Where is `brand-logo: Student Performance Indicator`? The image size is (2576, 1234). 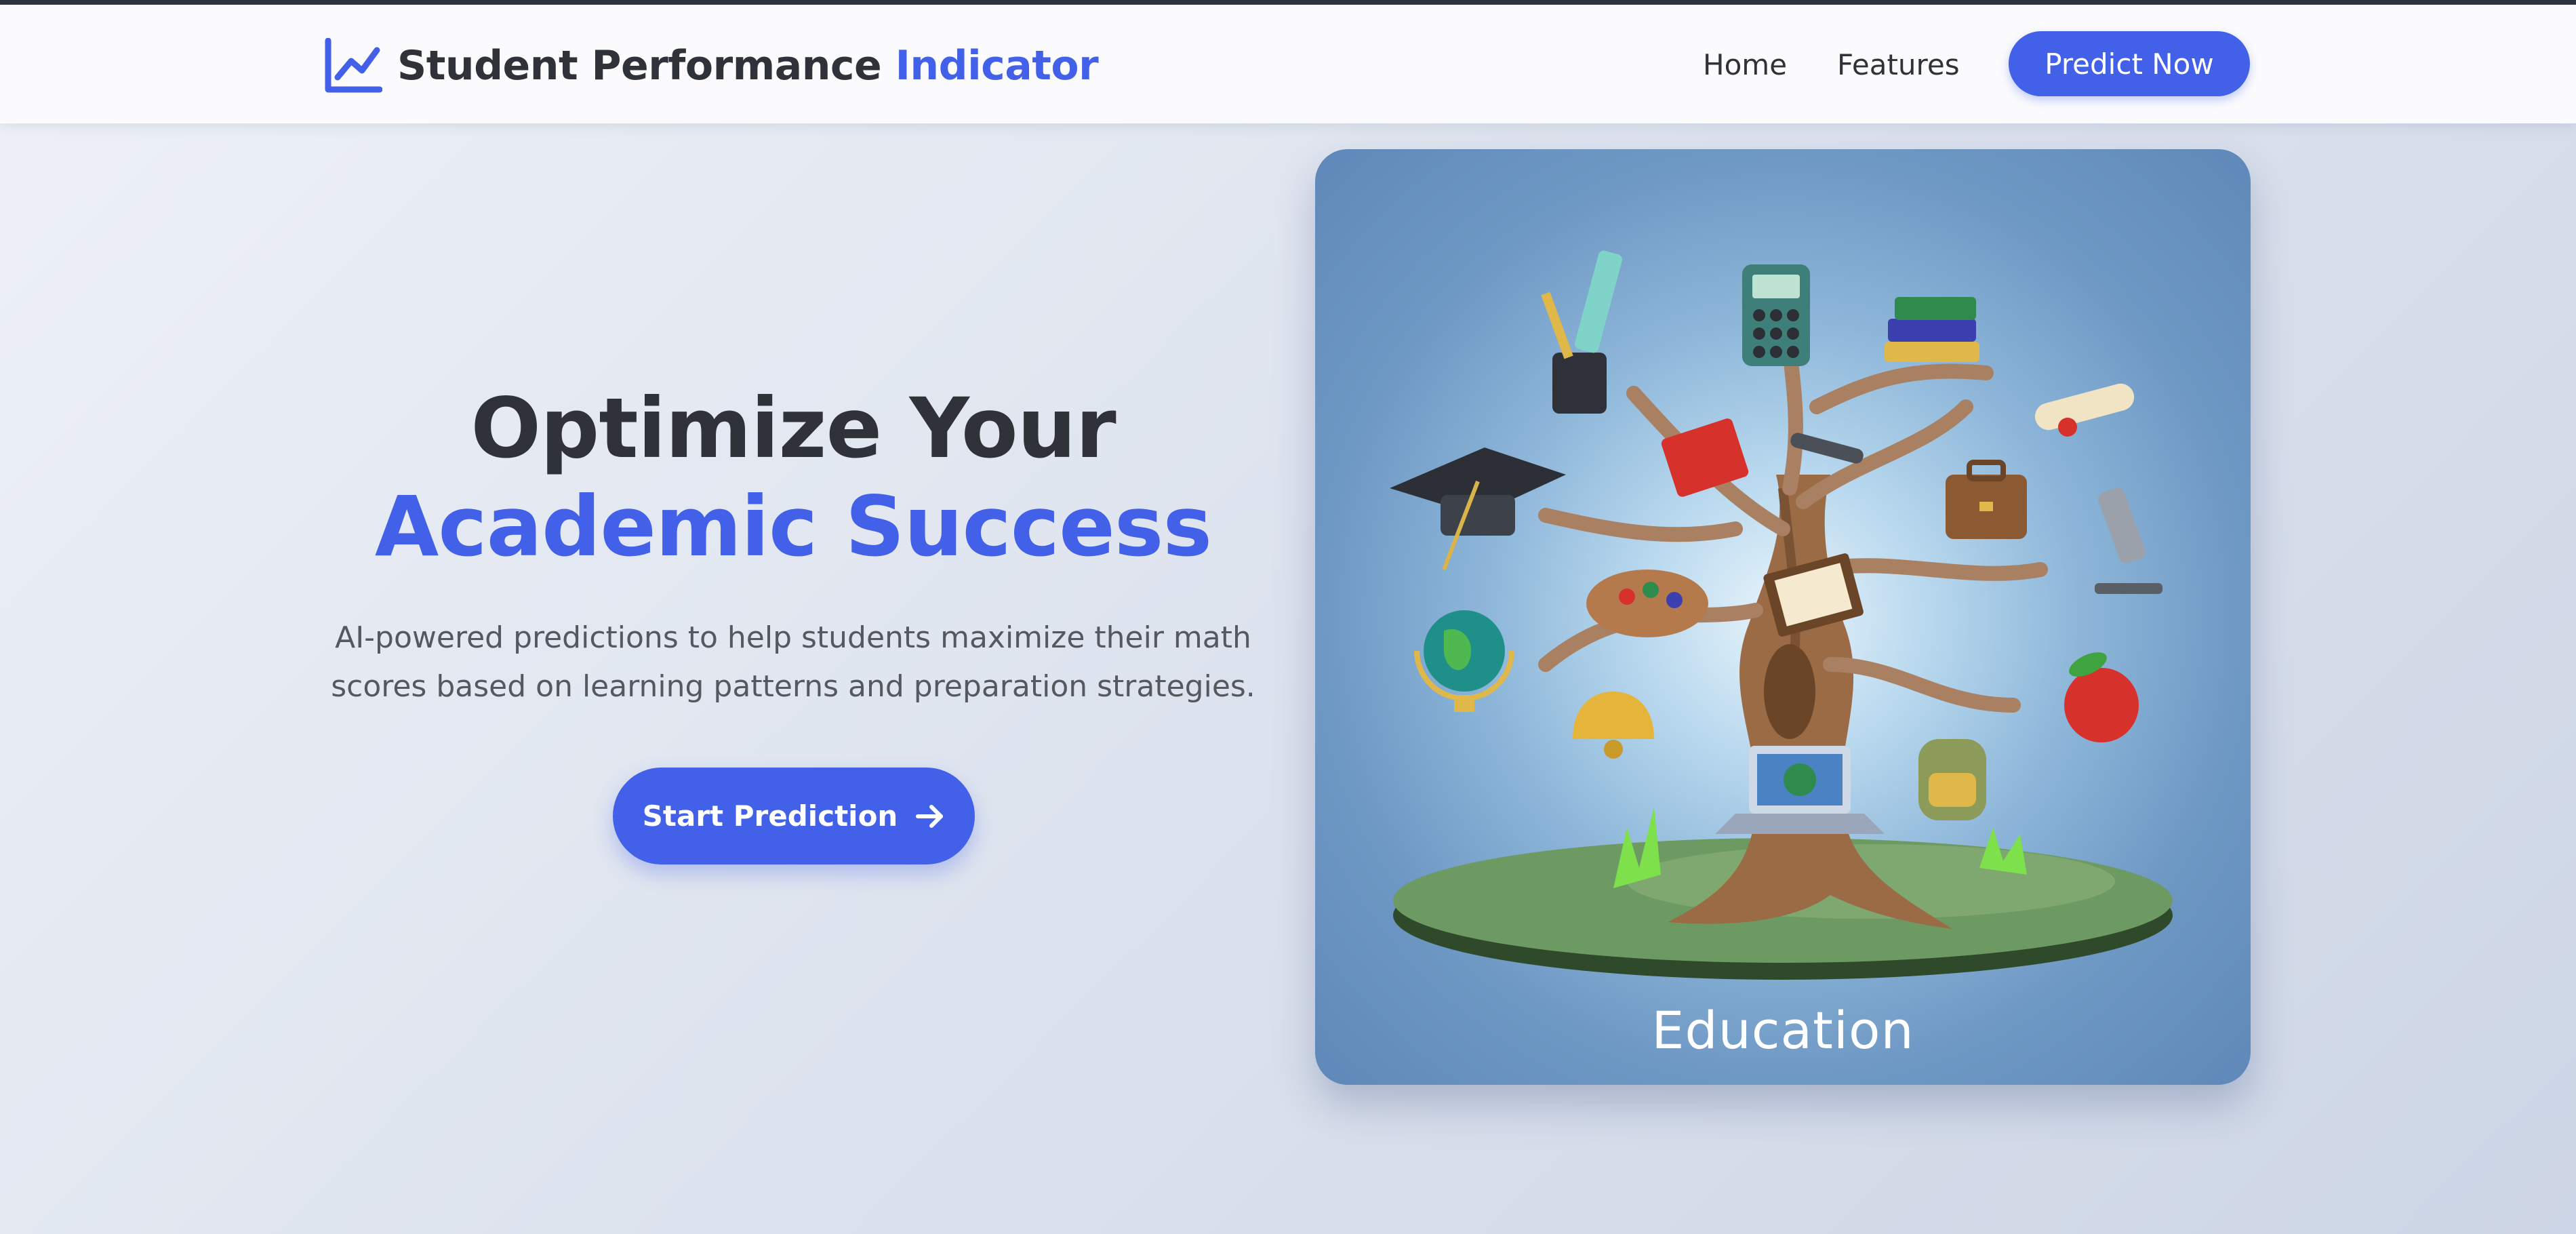
brand-logo: Student Performance Indicator is located at coordinates (711, 66).